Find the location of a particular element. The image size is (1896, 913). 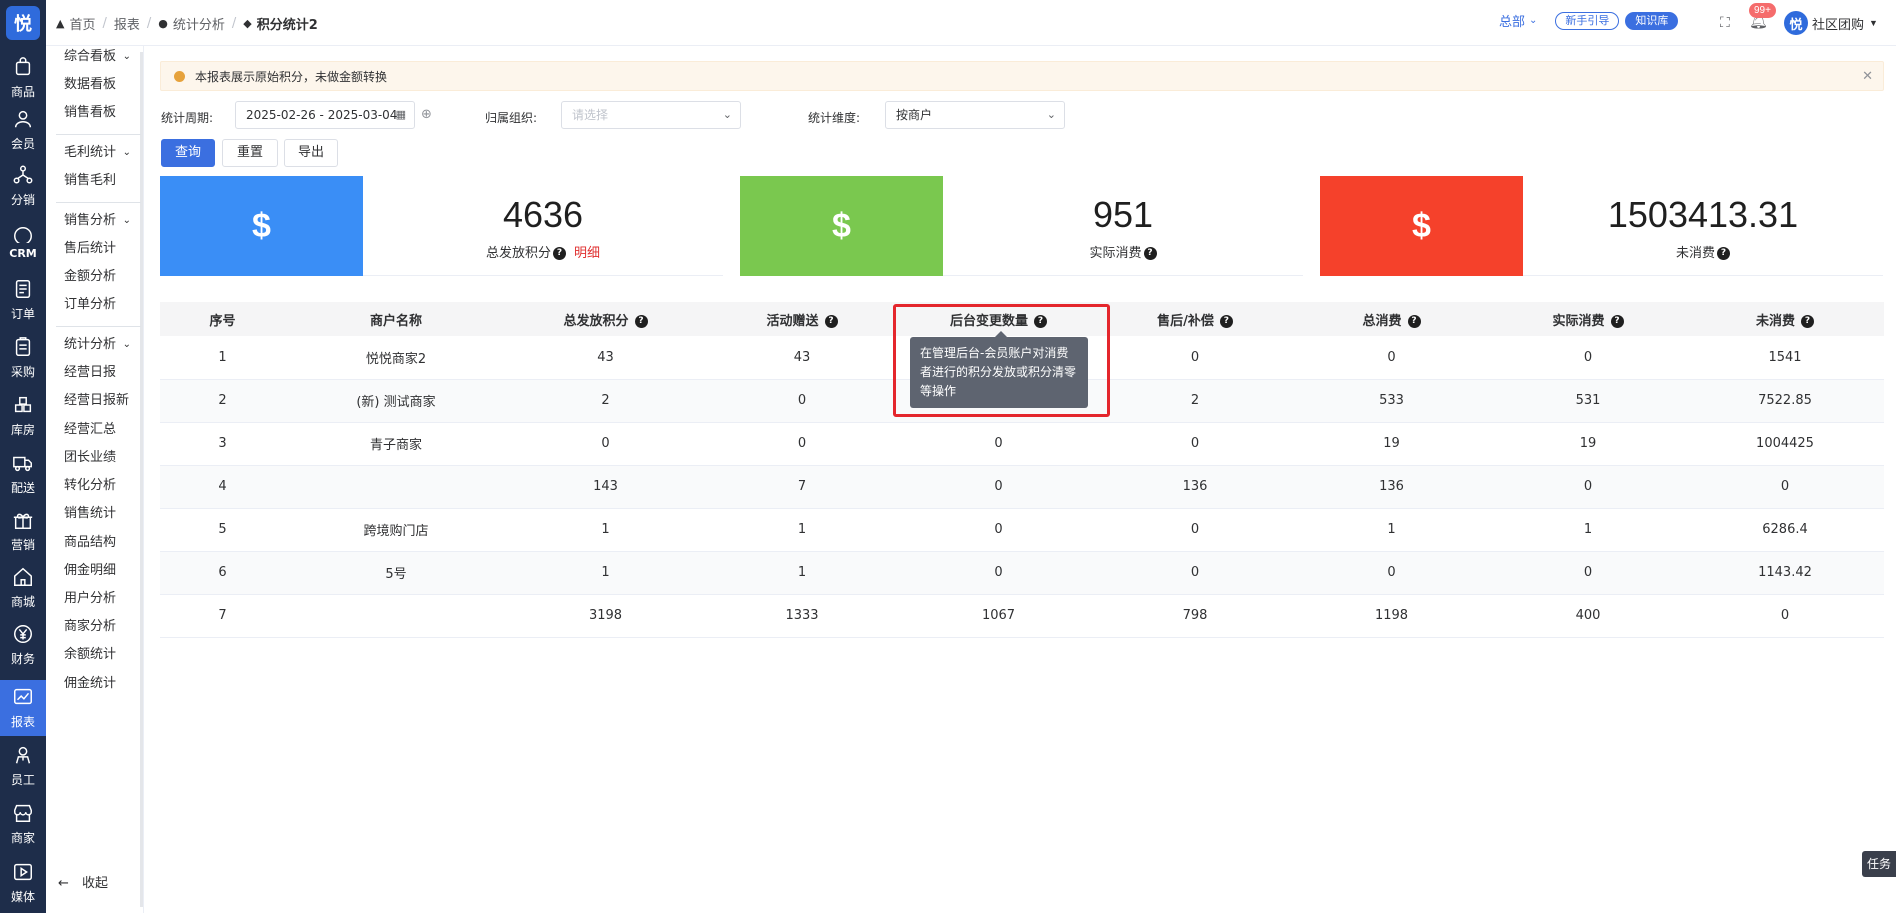

rail-item-purchase: 采购 is located at coordinates (23, 358).